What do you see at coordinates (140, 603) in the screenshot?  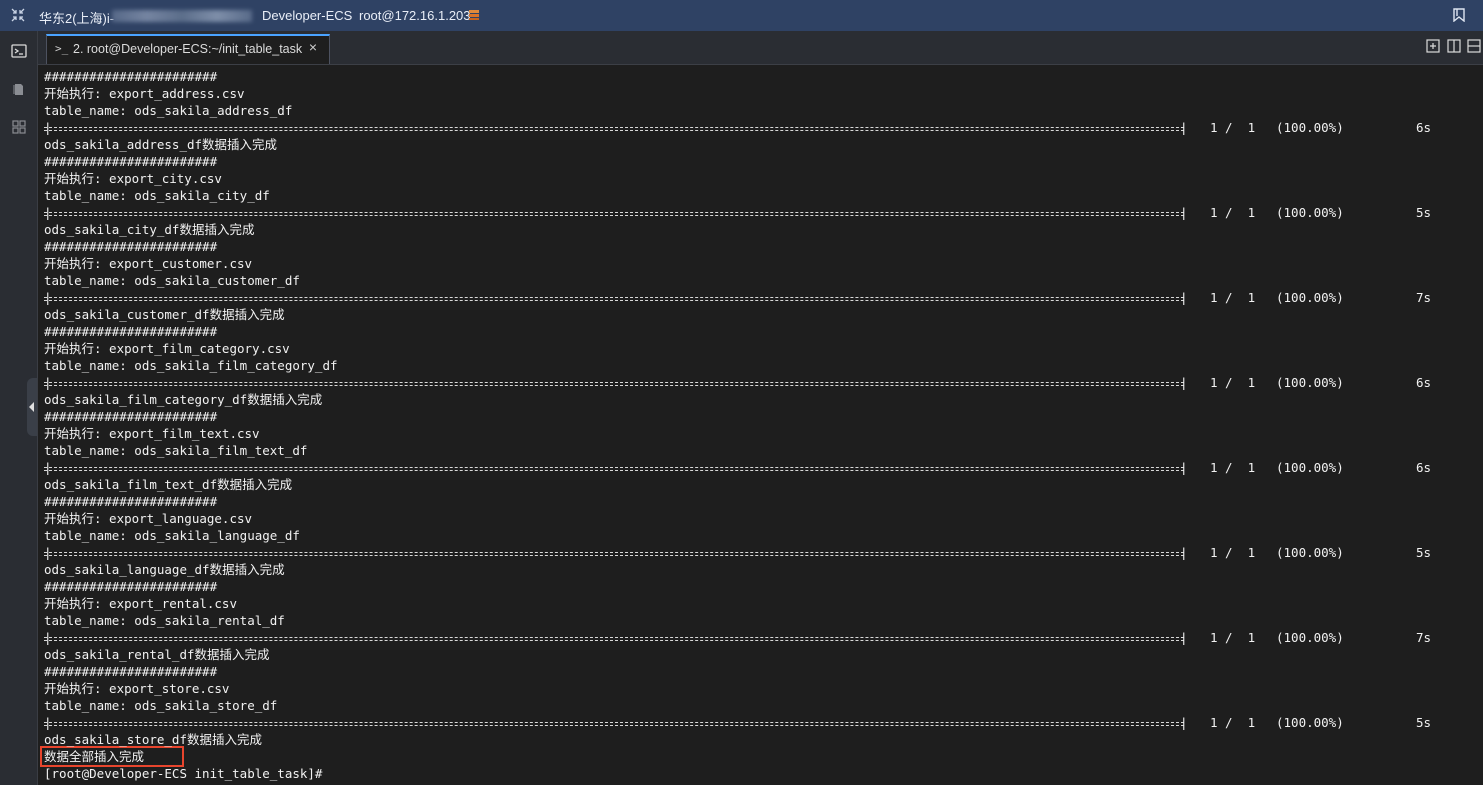 I see `task-start-line: 开始执行: export_rental.csv` at bounding box center [140, 603].